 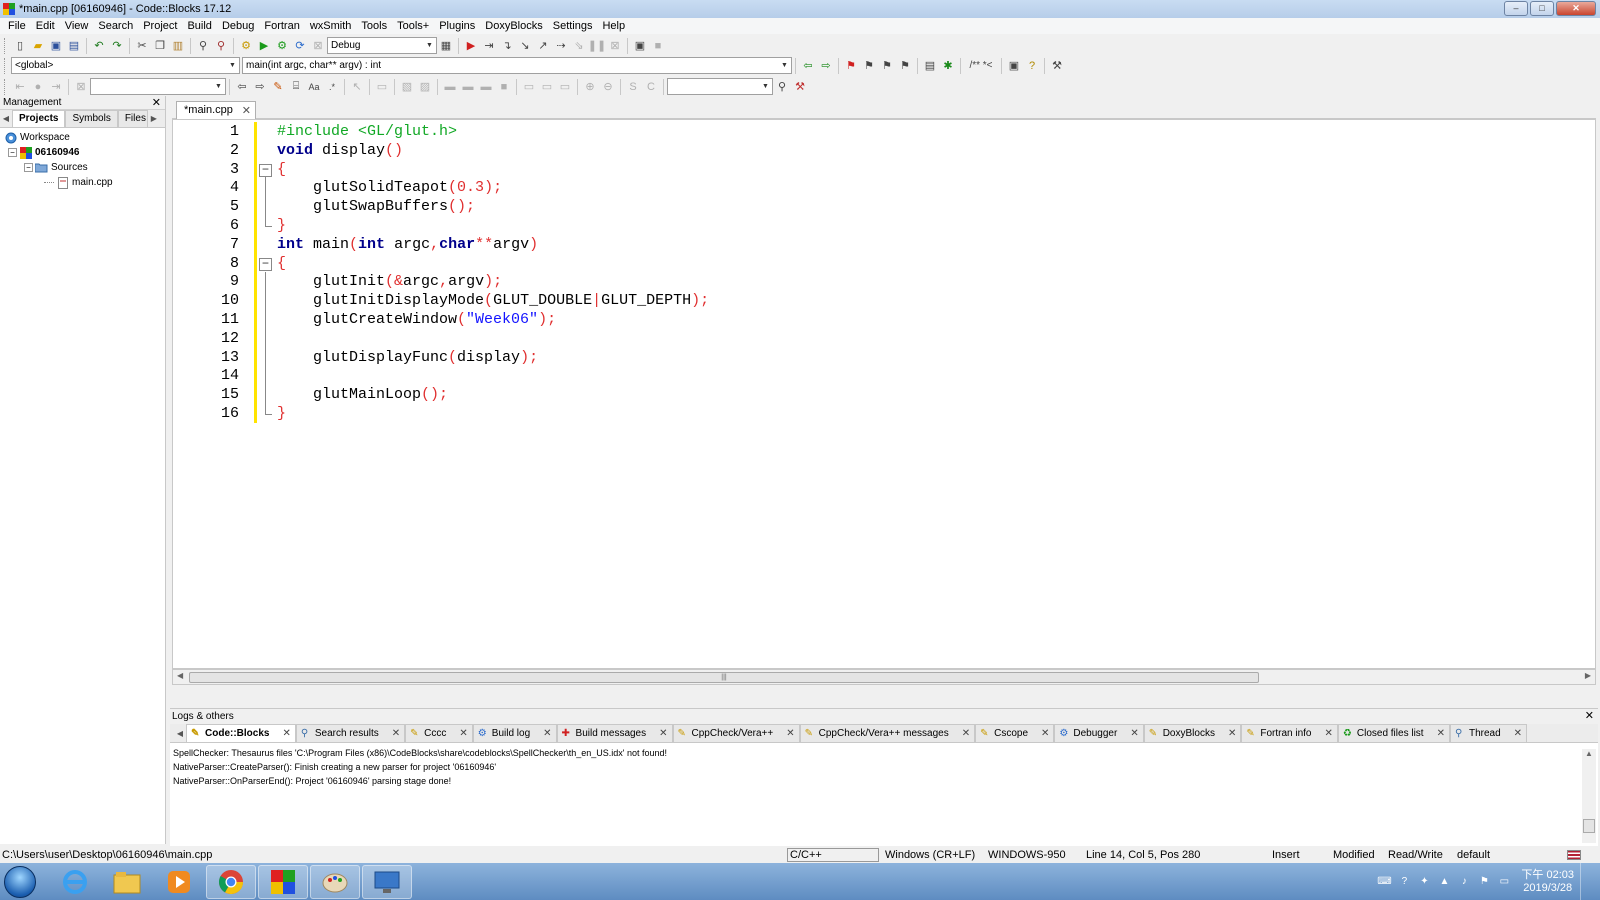 What do you see at coordinates (20, 882) in the screenshot?
I see `start-button` at bounding box center [20, 882].